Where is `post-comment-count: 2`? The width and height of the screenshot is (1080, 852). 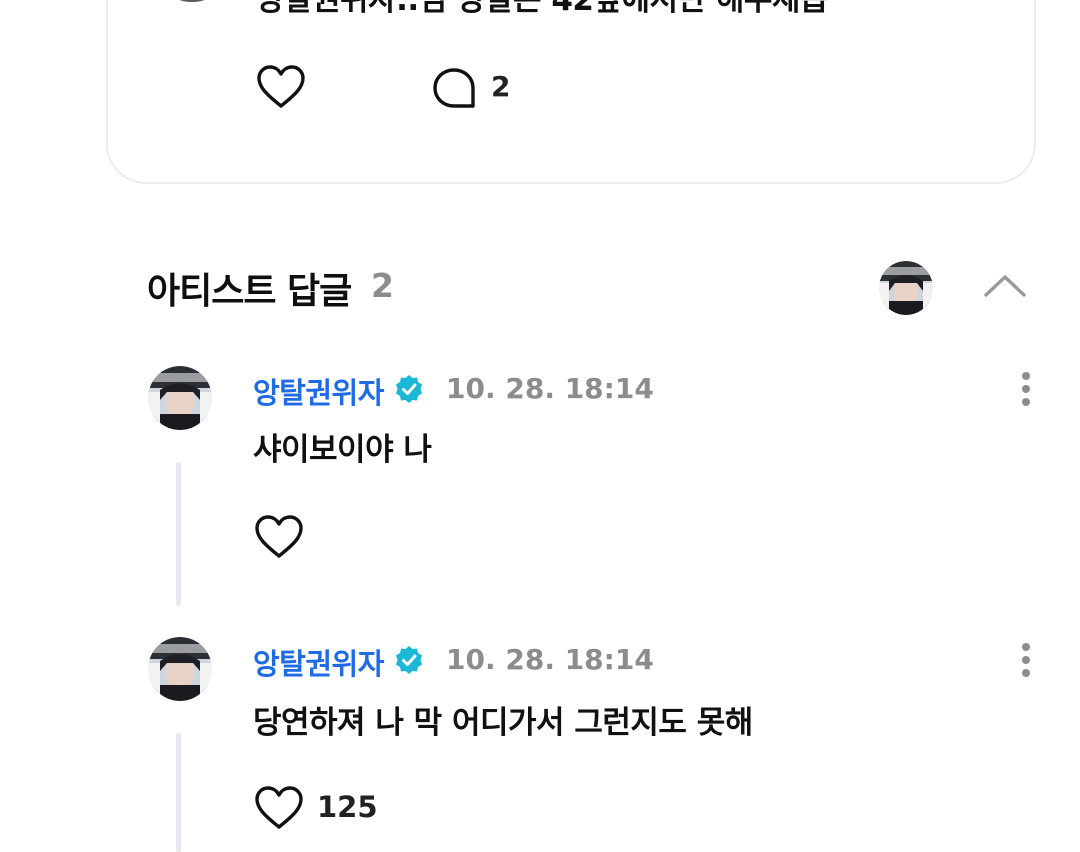 post-comment-count: 2 is located at coordinates (501, 86).